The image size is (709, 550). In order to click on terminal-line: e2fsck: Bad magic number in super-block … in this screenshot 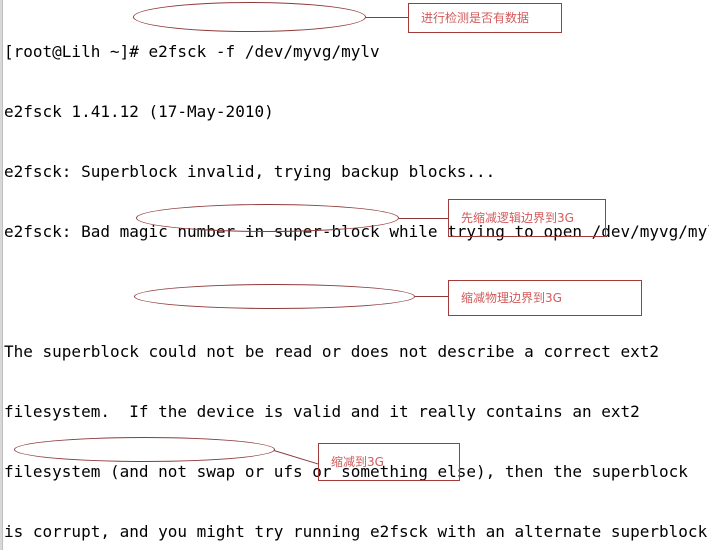, I will do `click(356, 231)`.